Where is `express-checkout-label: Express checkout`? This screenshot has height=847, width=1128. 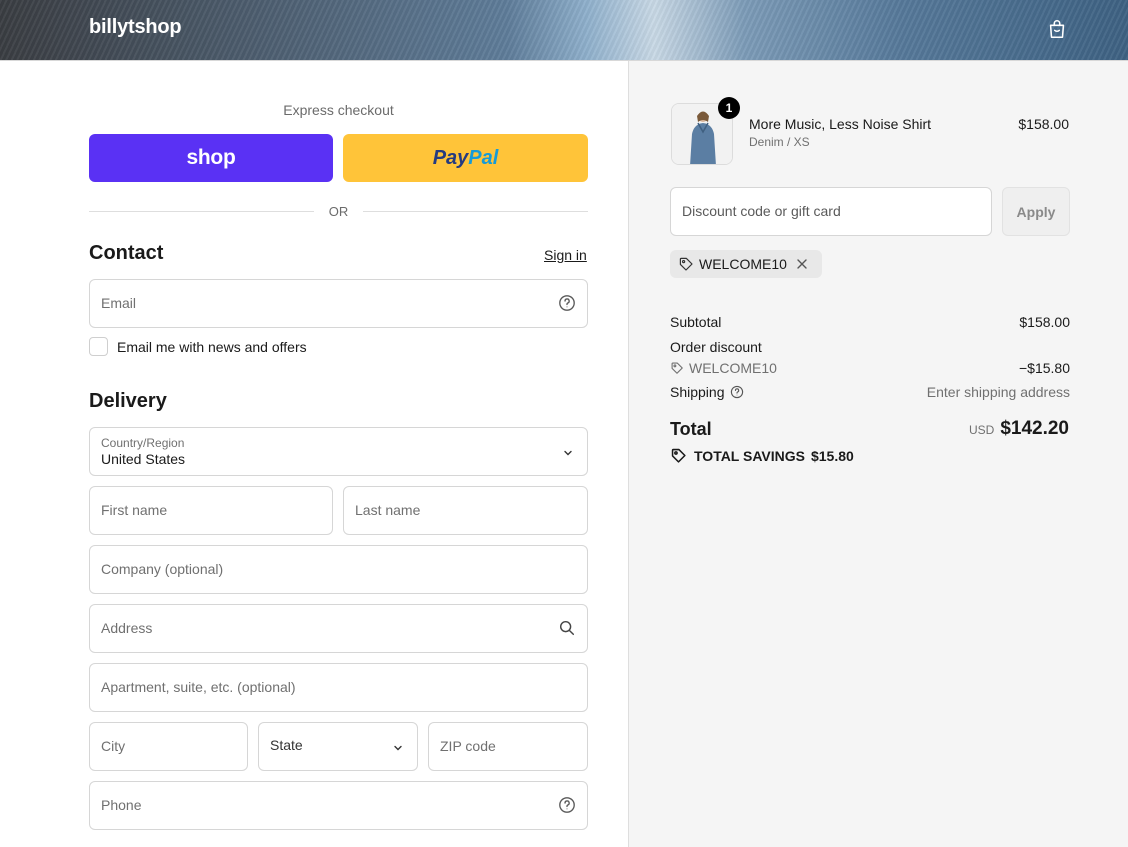 express-checkout-label: Express checkout is located at coordinates (338, 110).